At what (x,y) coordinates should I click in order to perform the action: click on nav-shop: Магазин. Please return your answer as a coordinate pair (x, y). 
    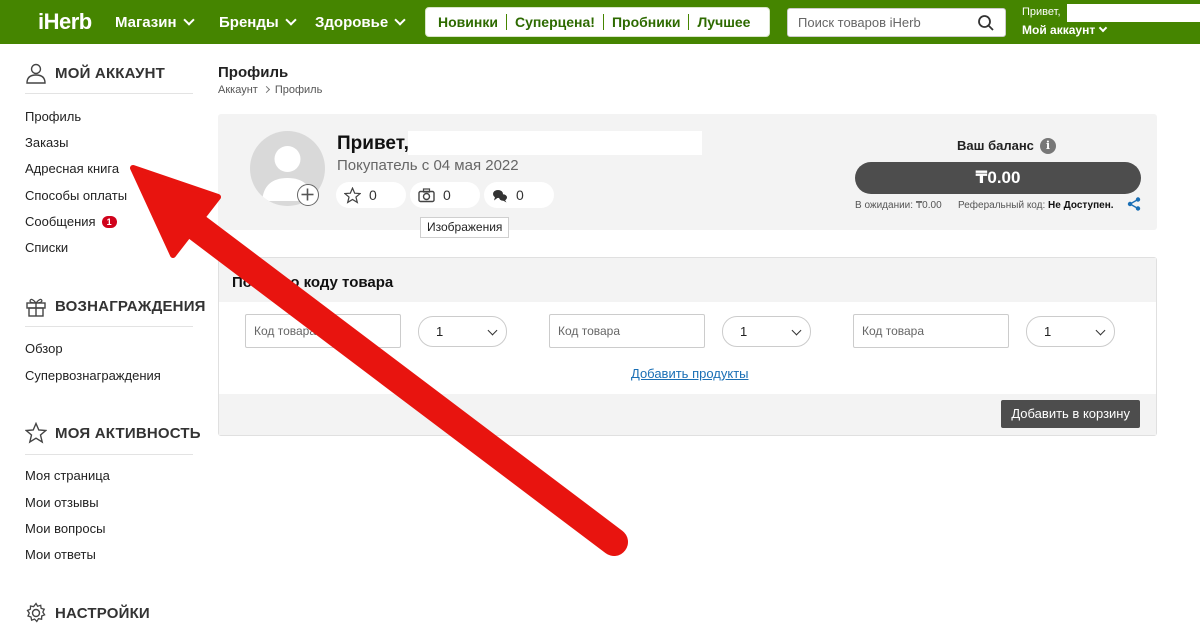
    Looking at the image, I should click on (155, 22).